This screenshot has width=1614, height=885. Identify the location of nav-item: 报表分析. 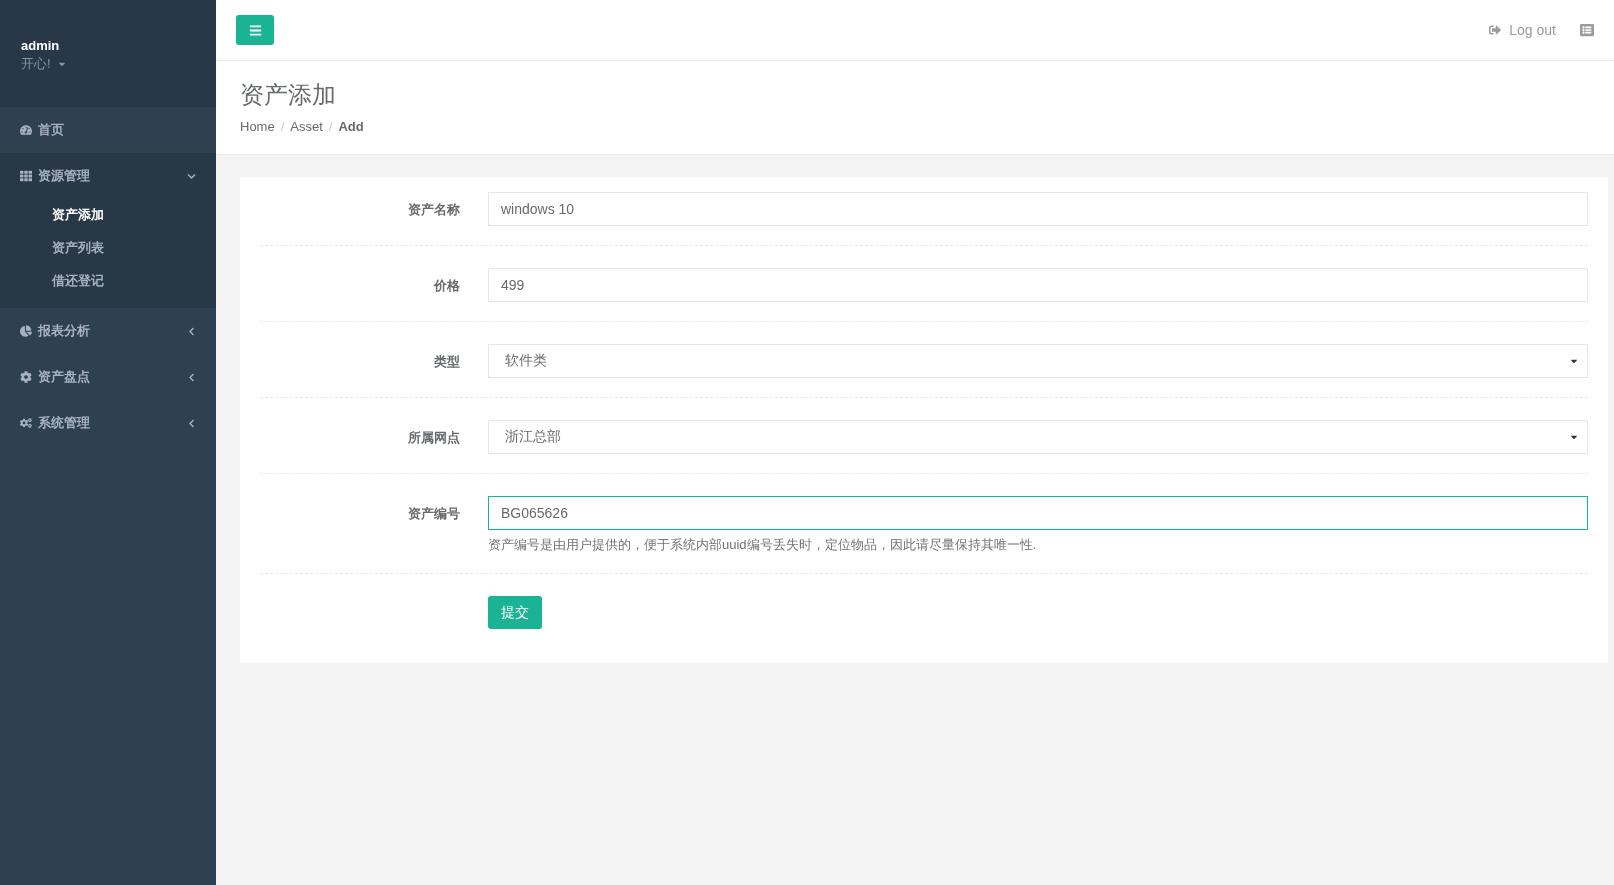
(108, 331).